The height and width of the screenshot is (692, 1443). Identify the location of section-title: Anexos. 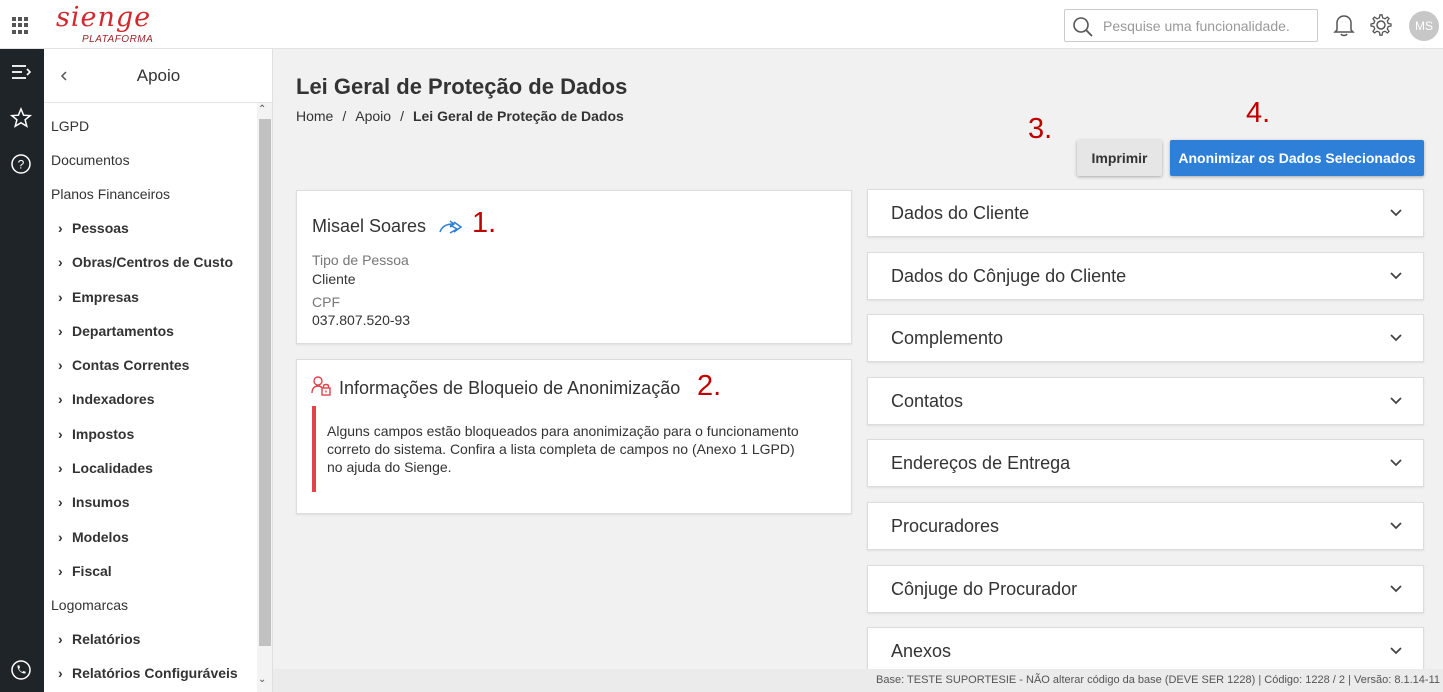
(921, 651).